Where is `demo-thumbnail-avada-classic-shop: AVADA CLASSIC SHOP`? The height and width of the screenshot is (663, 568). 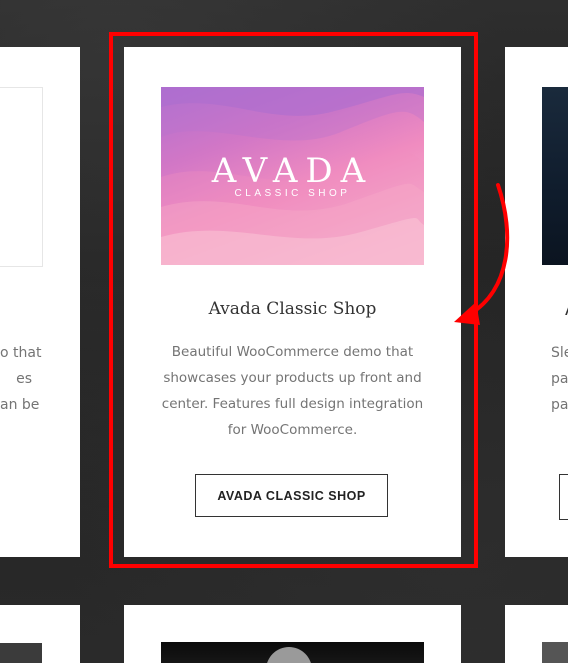
demo-thumbnail-avada-classic-shop: AVADA CLASSIC SHOP is located at coordinates (292, 176).